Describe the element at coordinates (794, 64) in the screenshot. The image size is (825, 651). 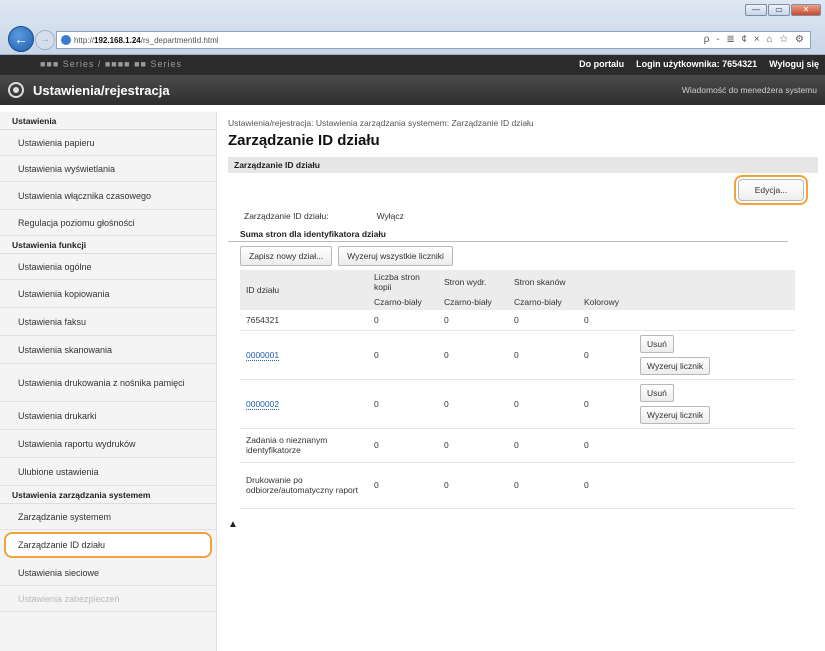
I see `logout-link: Wyloguj się` at that location.